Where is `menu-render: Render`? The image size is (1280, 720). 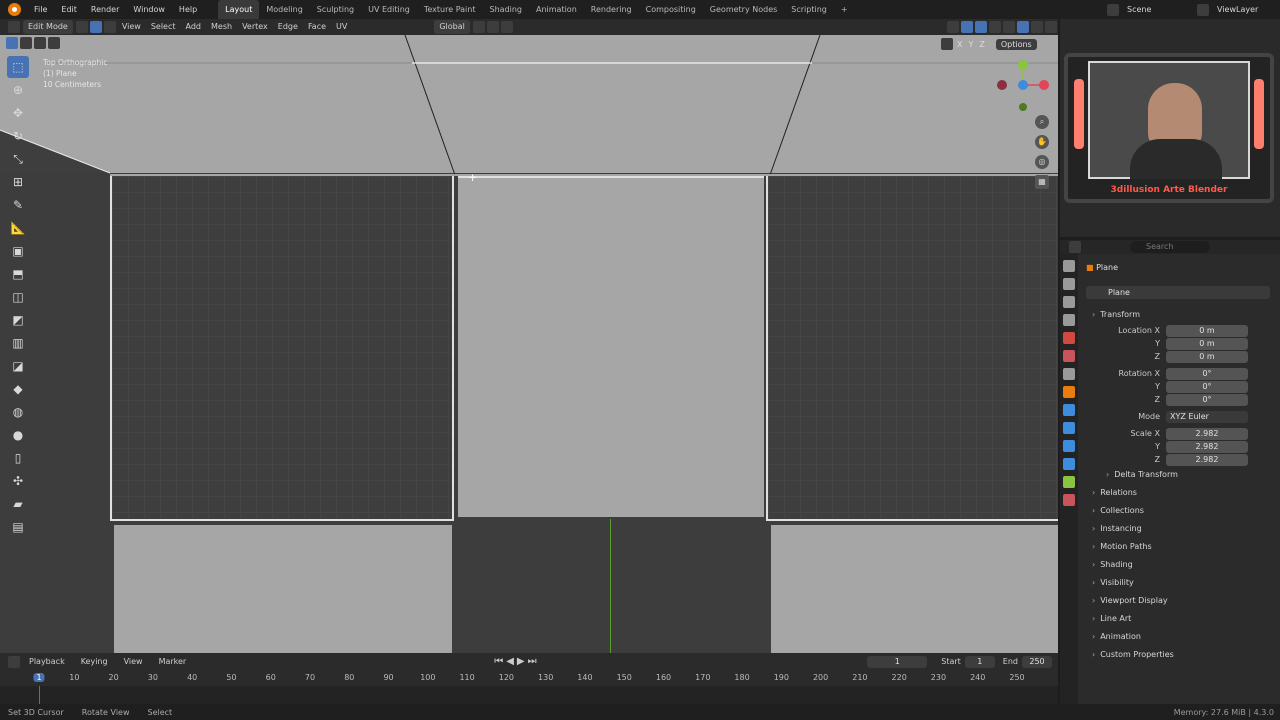 menu-render: Render is located at coordinates (105, 9).